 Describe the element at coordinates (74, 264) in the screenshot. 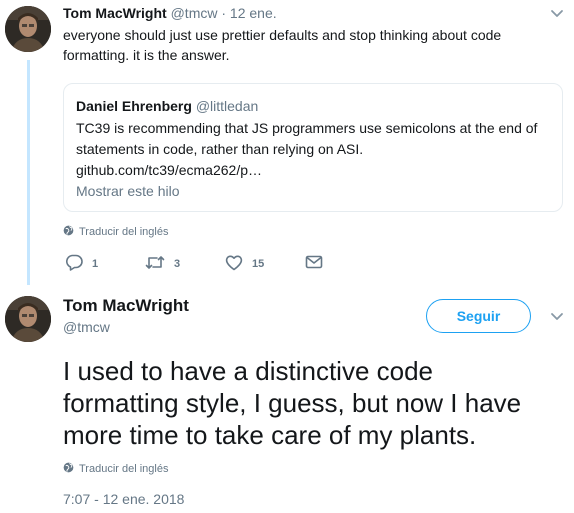

I see `reply-icon` at that location.